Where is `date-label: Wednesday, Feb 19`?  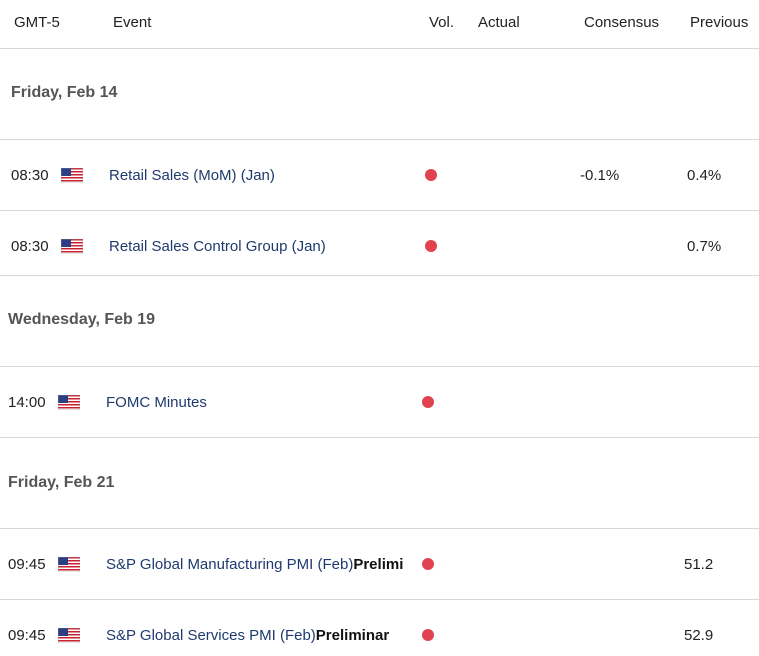 date-label: Wednesday, Feb 19 is located at coordinates (82, 319).